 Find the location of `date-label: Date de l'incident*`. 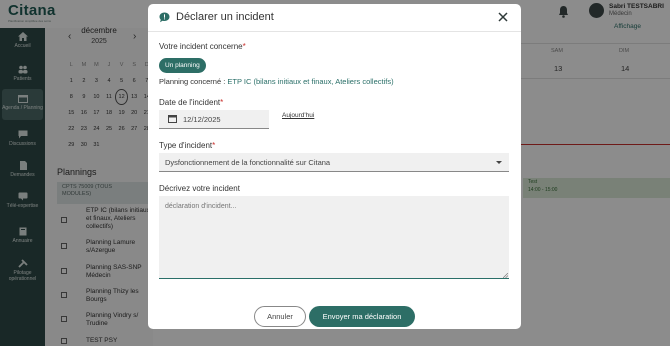

date-label: Date de l'incident* is located at coordinates (191, 102).